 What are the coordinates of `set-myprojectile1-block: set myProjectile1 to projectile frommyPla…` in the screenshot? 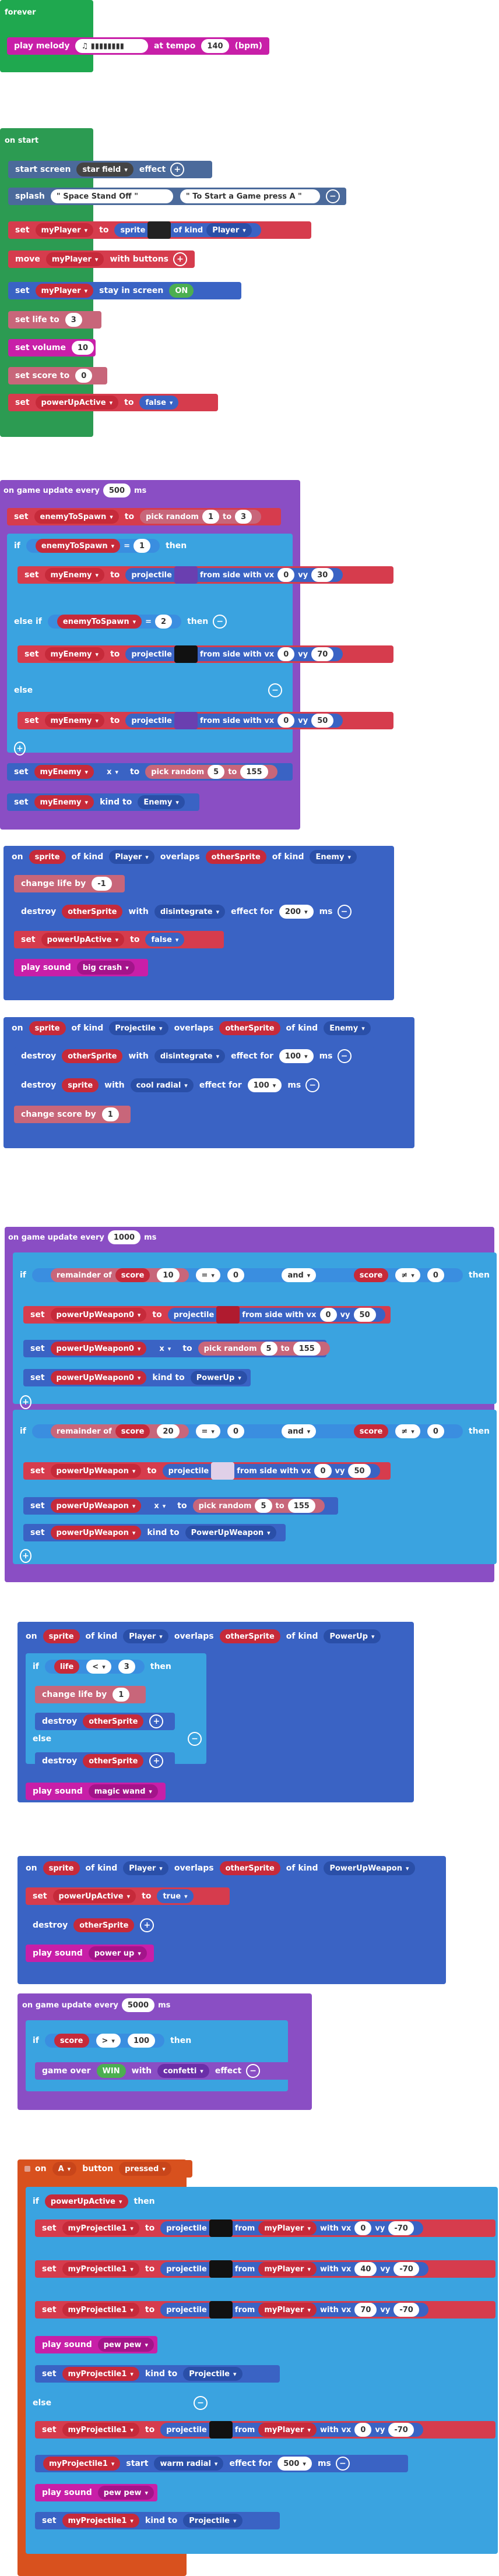 It's located at (265, 2269).